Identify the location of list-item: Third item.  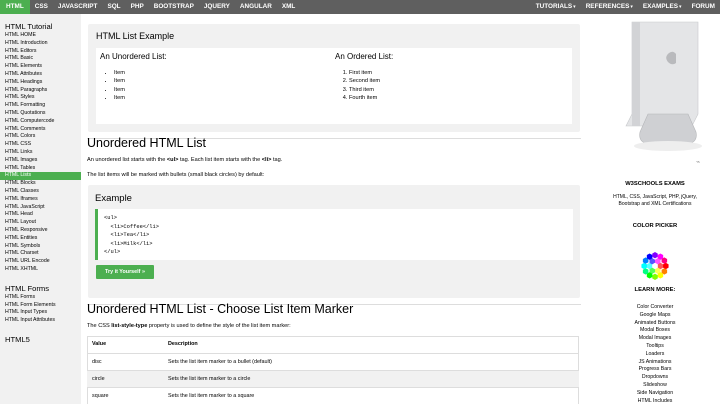
(364, 90).